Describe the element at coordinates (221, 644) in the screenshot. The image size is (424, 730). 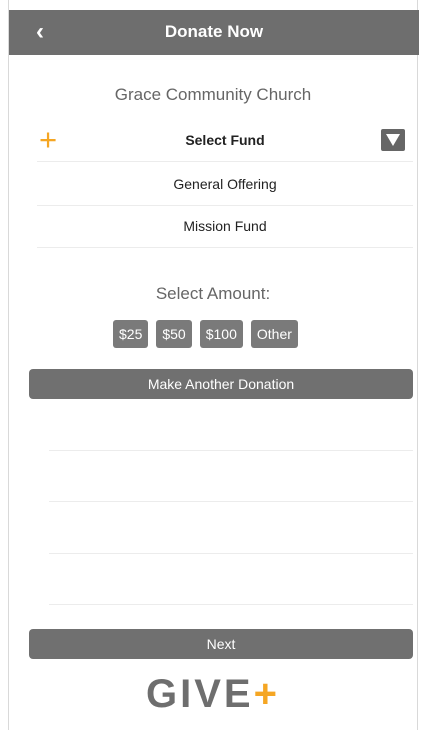
I see `next-button: Next` at that location.